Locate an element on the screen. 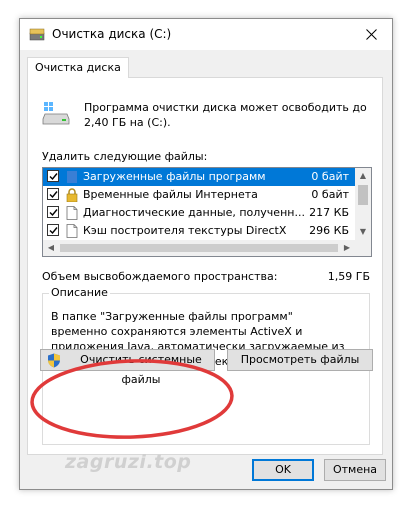 The height and width of the screenshot is (505, 410). scroll-left-icon: ◀ is located at coordinates (51, 248).